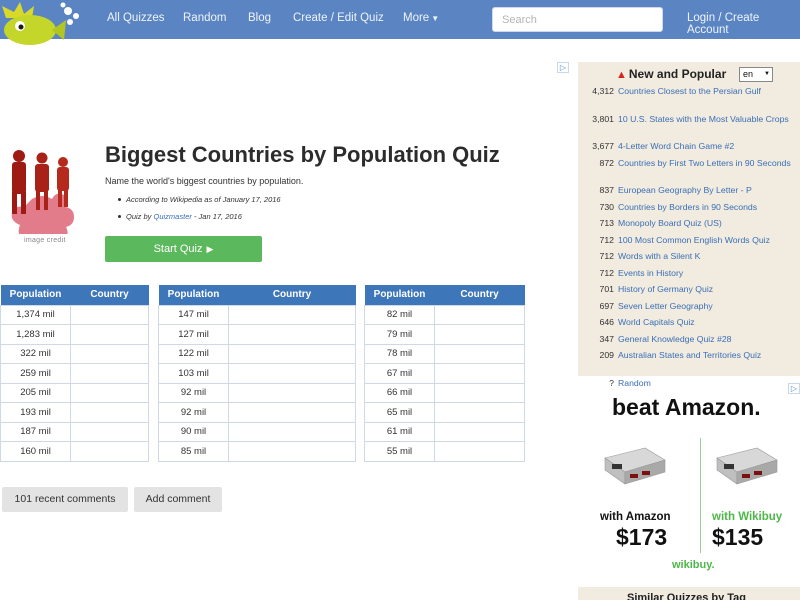 The height and width of the screenshot is (600, 800). I want to click on quiz-link: Countries Closest to the Persian Gulf, so click(709, 91).